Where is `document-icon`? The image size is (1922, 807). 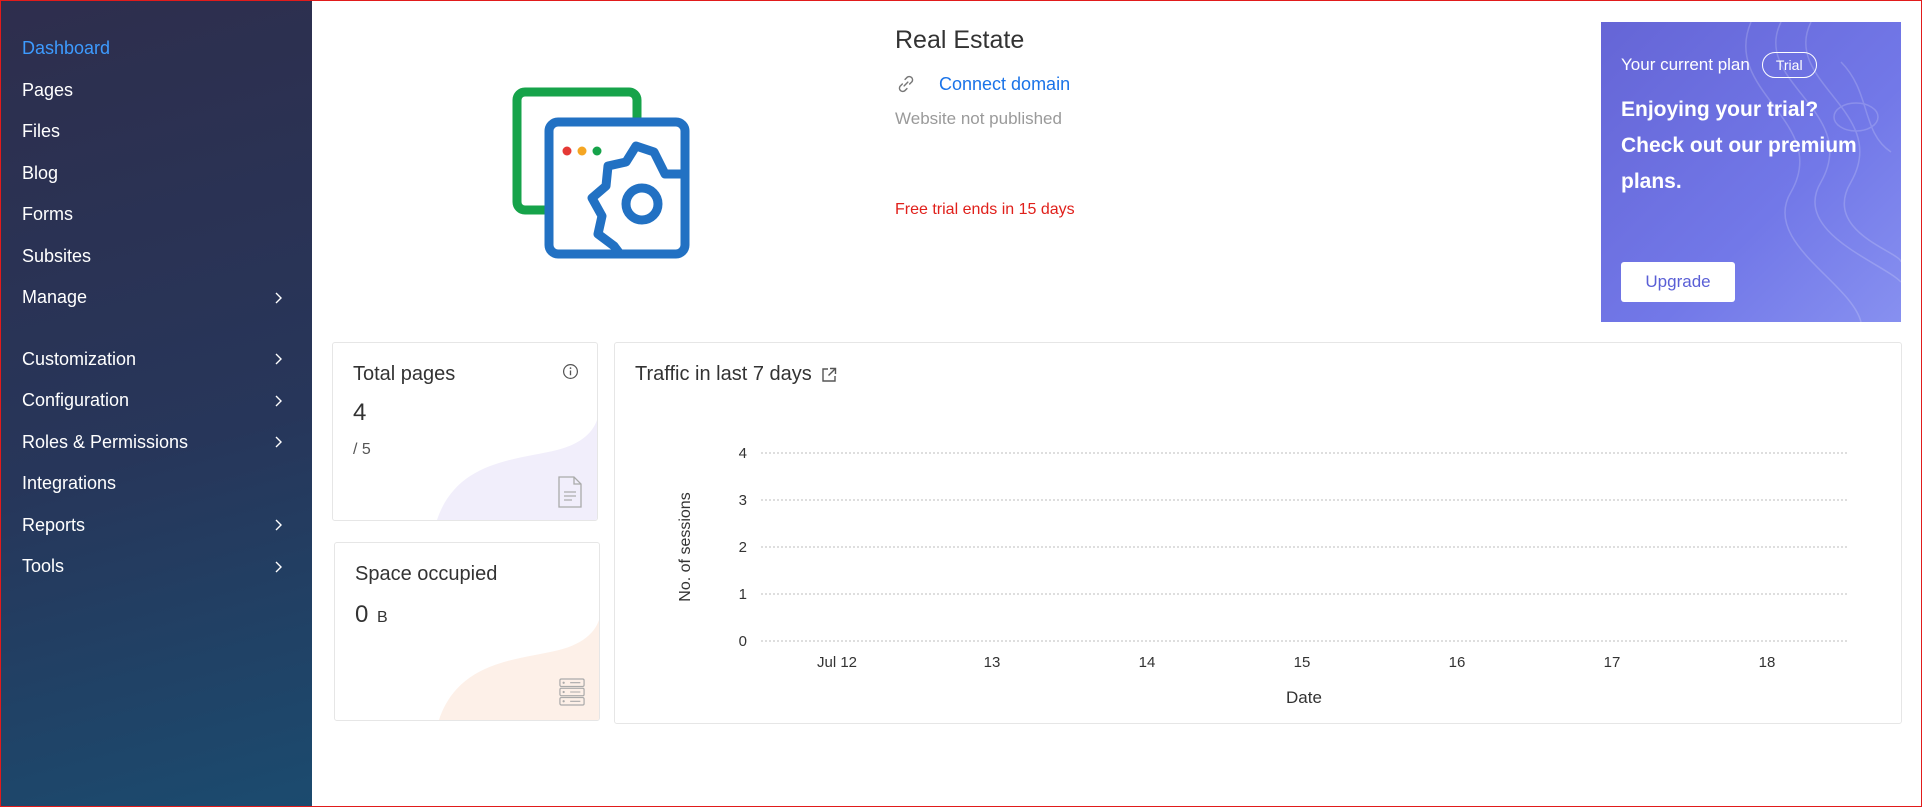 document-icon is located at coordinates (570, 492).